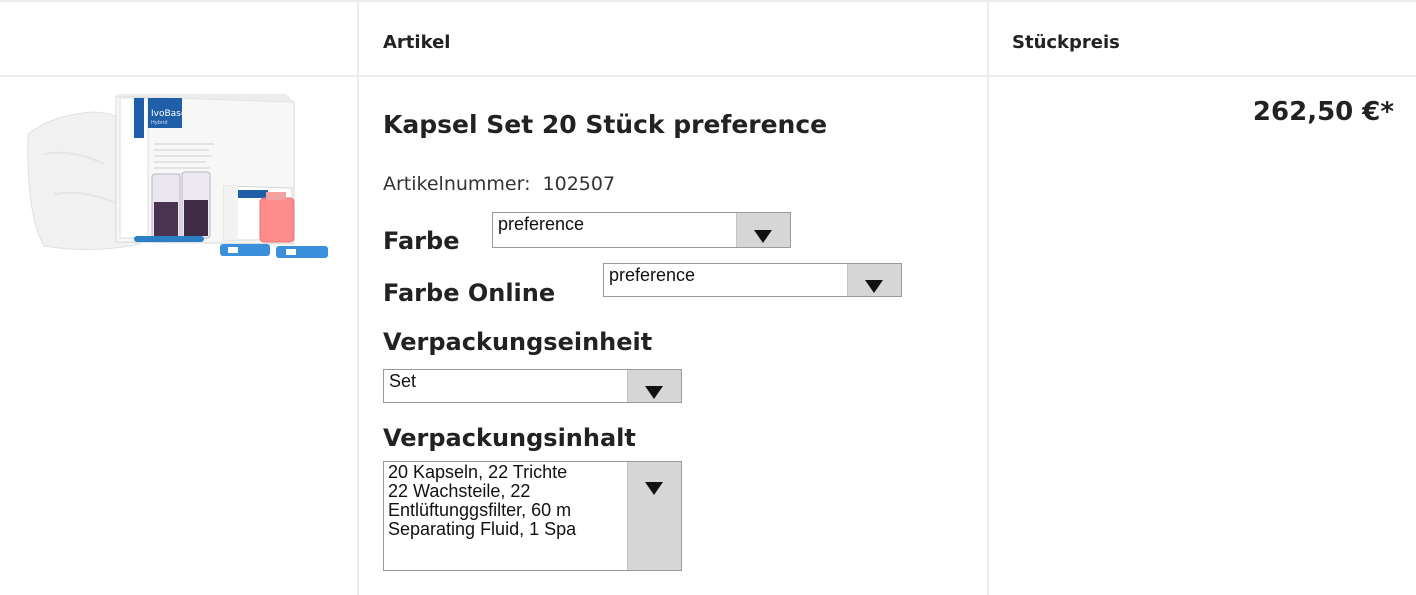 Image resolution: width=1416 pixels, height=595 pixels. Describe the element at coordinates (478, 472) in the screenshot. I see `package-content-line: 20 Kapseln, 22 Trichte` at that location.